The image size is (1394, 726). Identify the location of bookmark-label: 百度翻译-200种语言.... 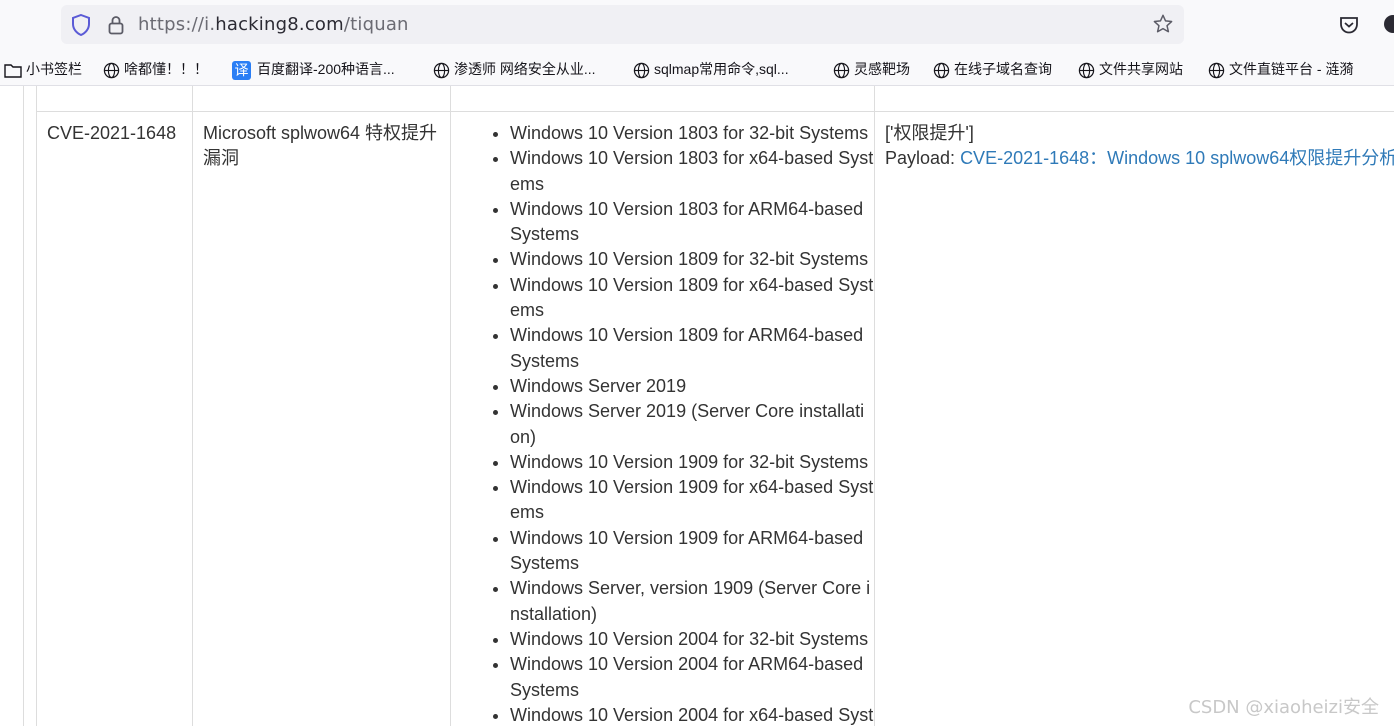
(326, 69).